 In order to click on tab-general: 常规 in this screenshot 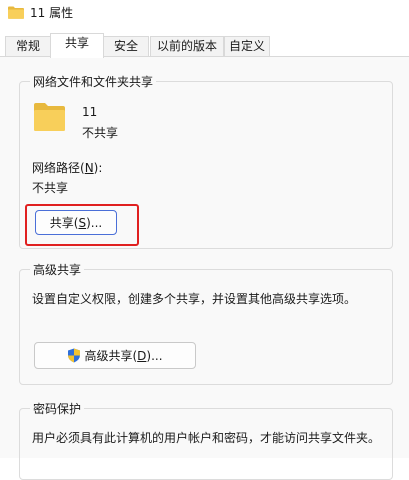, I will do `click(28, 46)`.